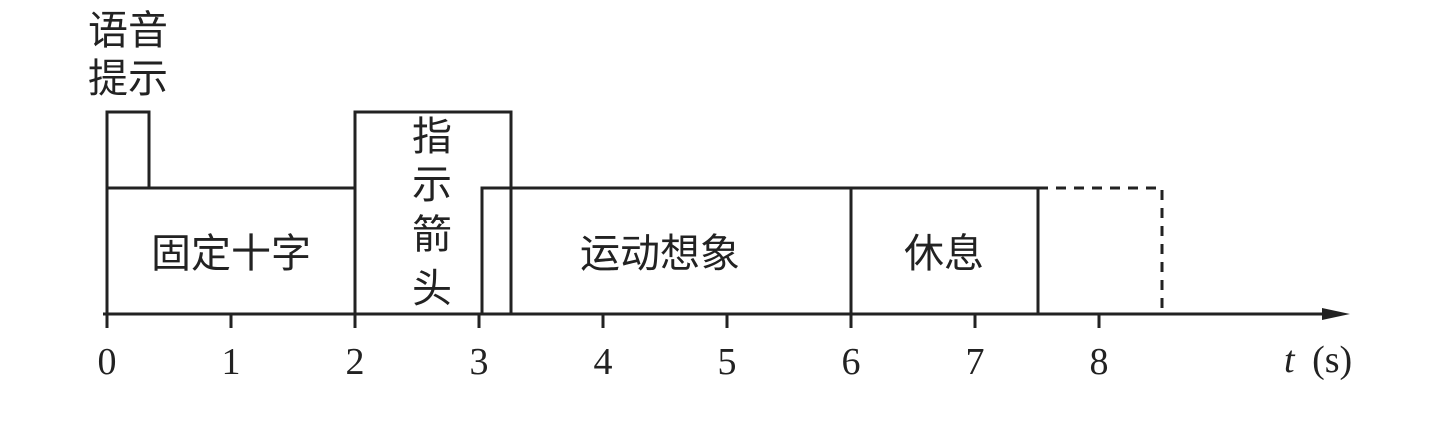  What do you see at coordinates (432, 289) in the screenshot?
I see `indicator-arrow-label-char4: 头` at bounding box center [432, 289].